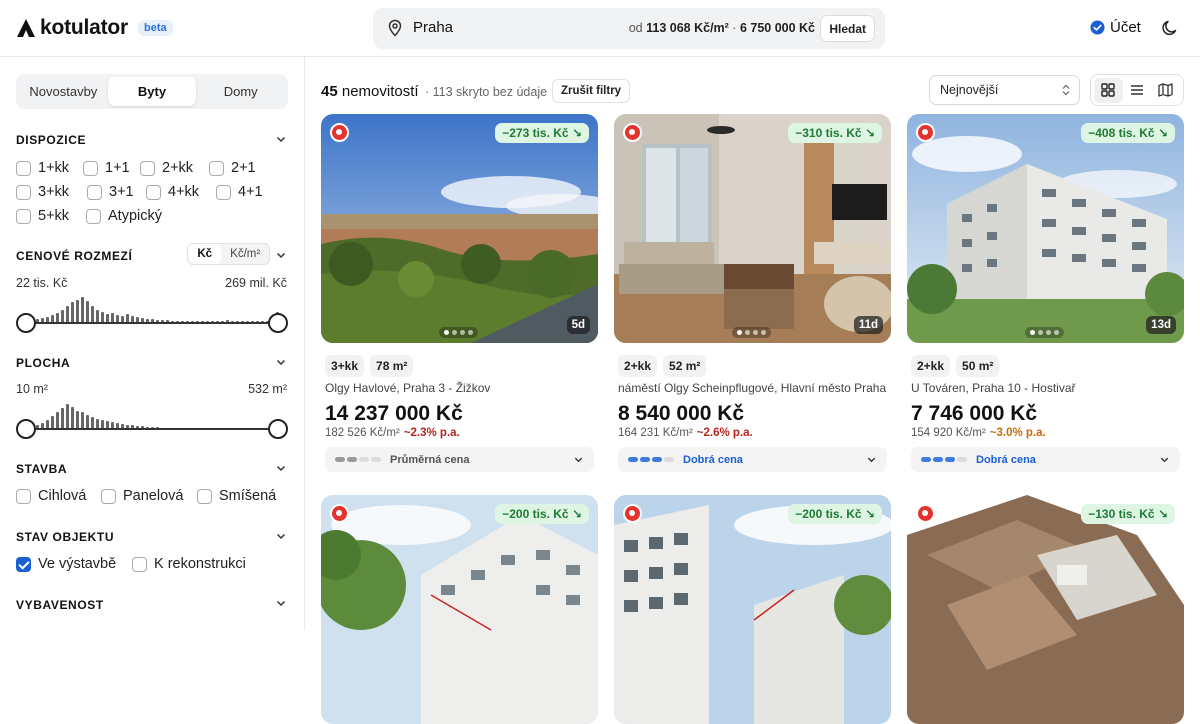  I want to click on listing-age-badge: 11d, so click(868, 325).